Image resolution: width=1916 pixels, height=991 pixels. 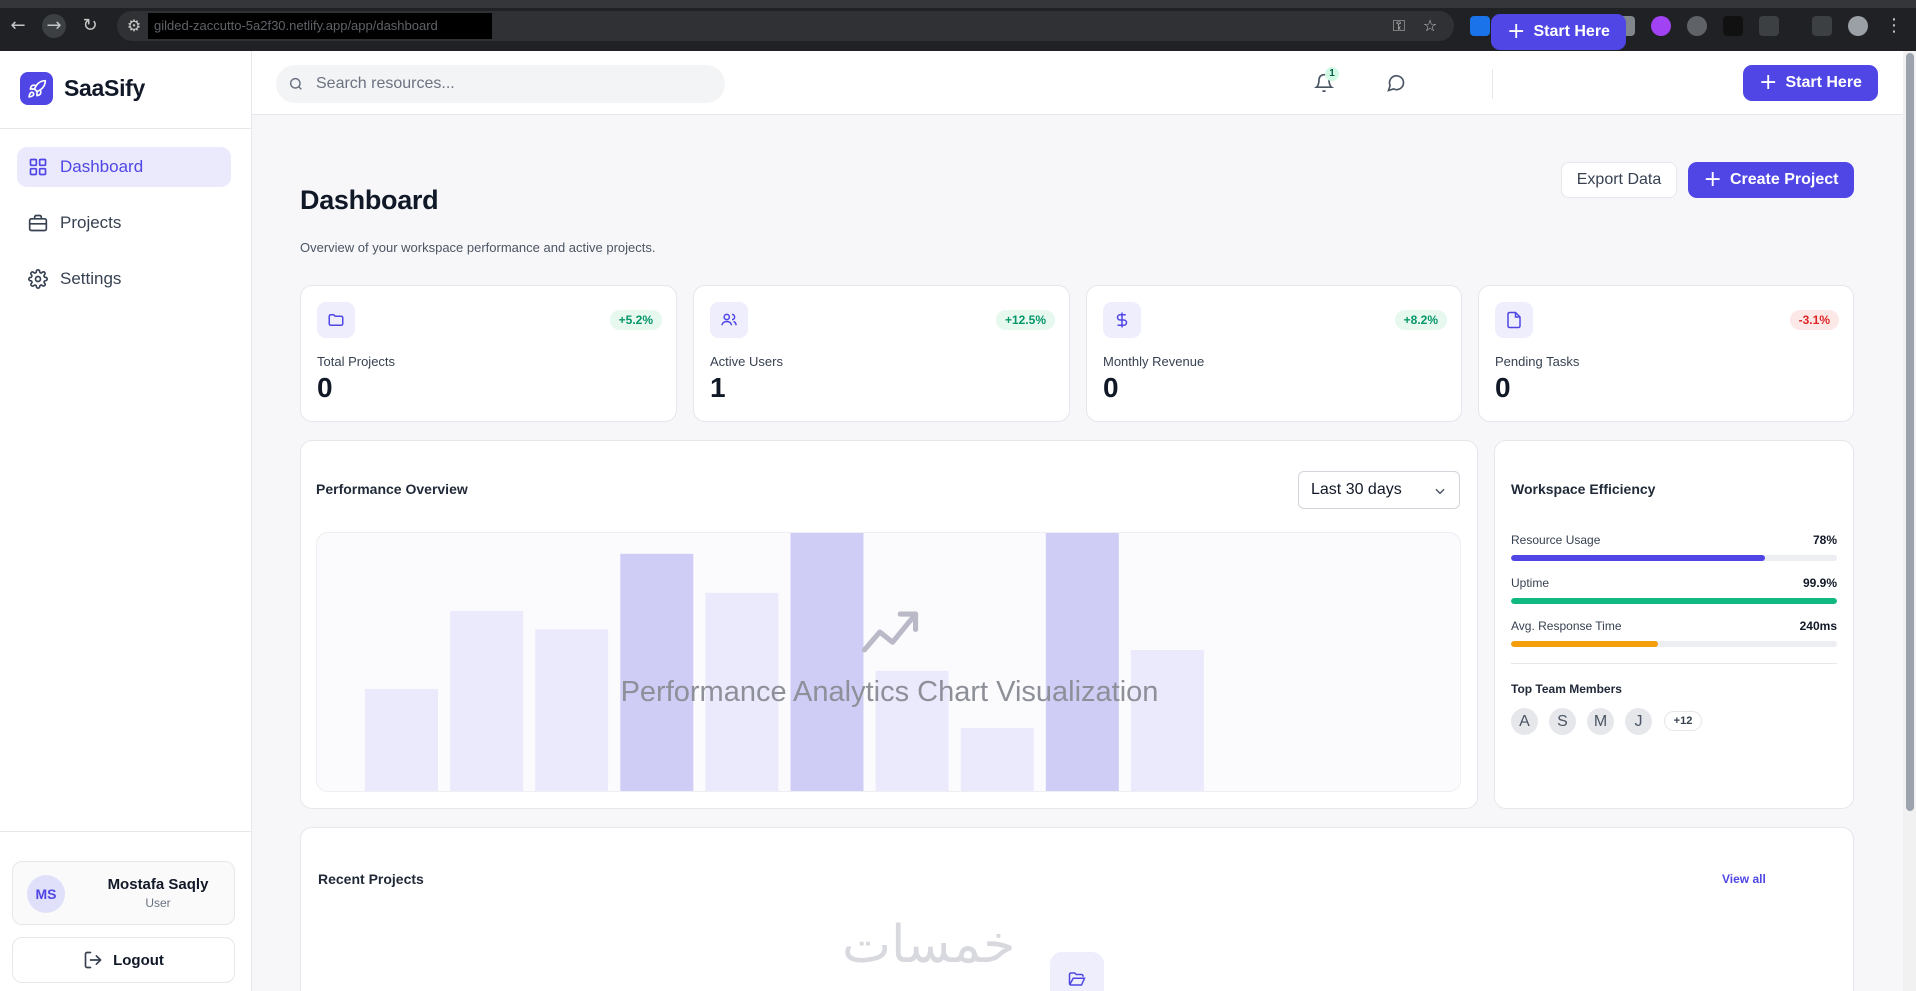 I want to click on stat-change-badge: +5.2%, so click(x=635, y=320).